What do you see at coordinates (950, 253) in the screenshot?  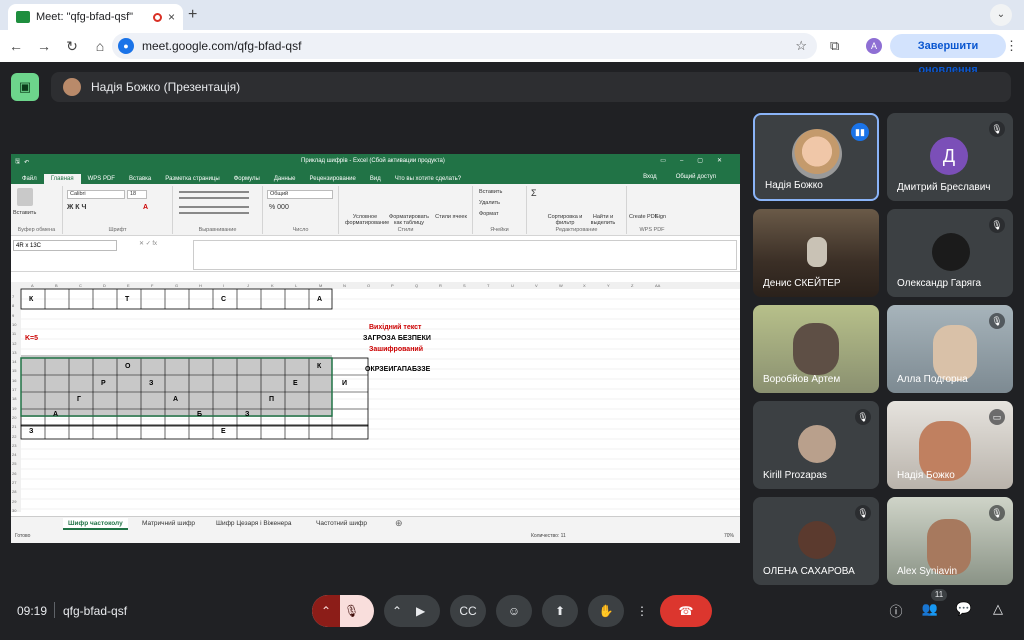 I see `participant-tile: 🎙 Олександр Гаряга` at bounding box center [950, 253].